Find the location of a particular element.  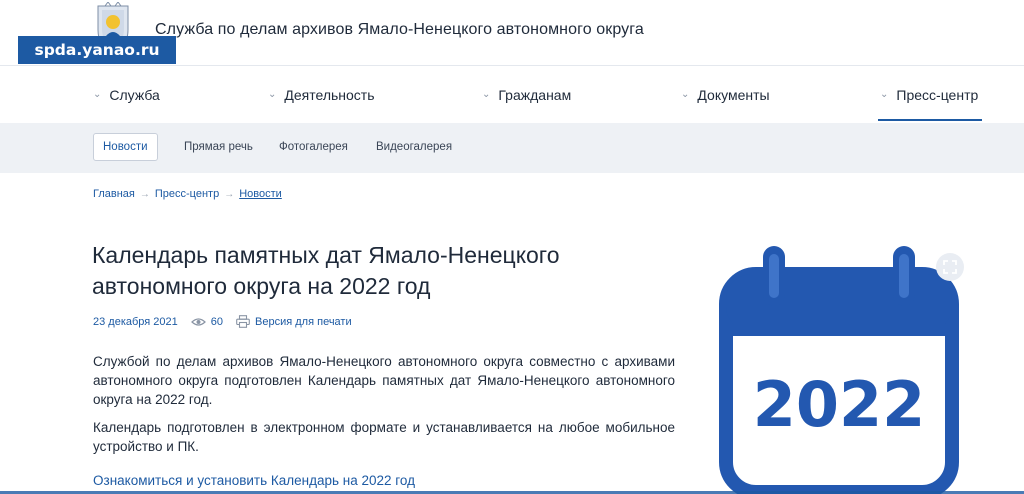

nav-item-label: Гражданам is located at coordinates (535, 94).